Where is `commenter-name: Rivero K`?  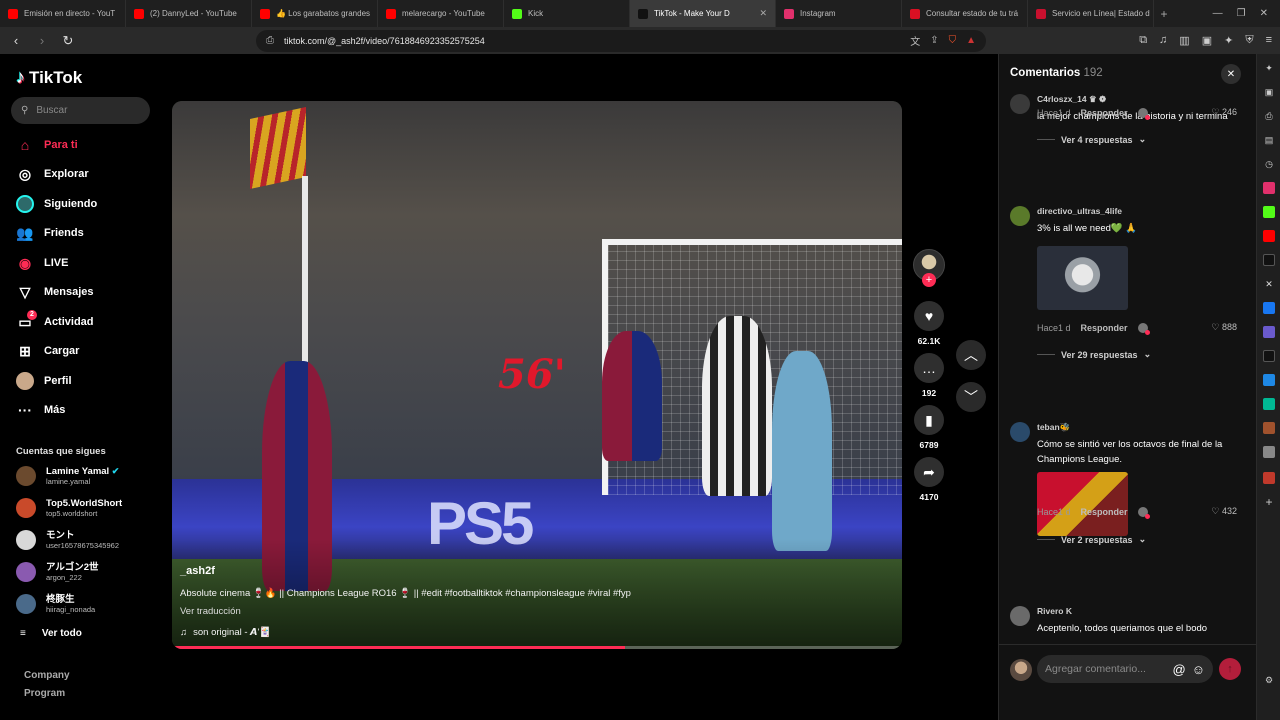
commenter-name: Rivero K is located at coordinates (1054, 611).